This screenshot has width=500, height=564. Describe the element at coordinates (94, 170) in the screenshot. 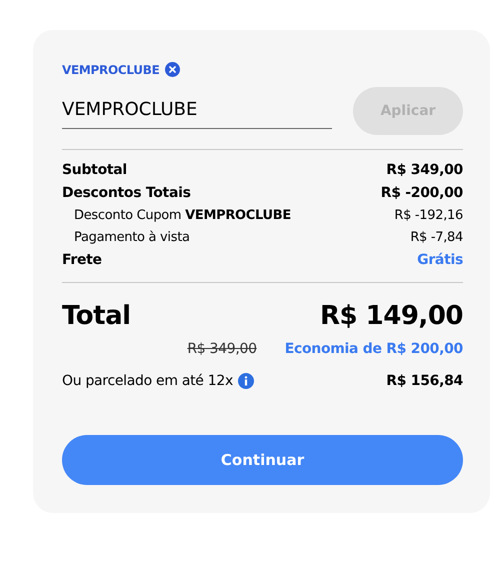

I see `summary-label: Subtotal` at that location.